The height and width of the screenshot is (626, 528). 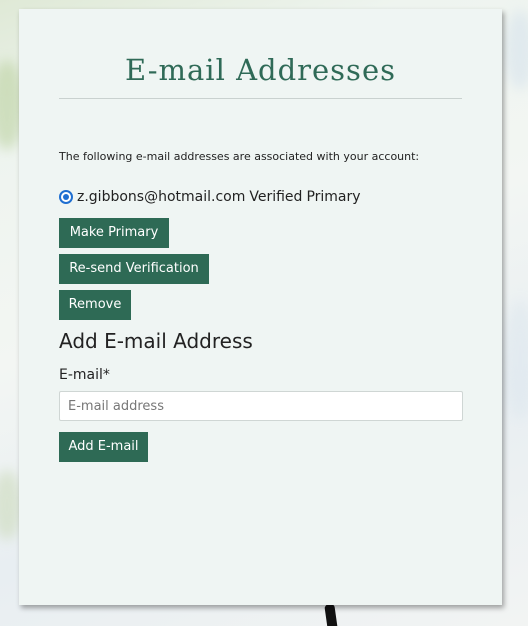 What do you see at coordinates (103, 447) in the screenshot?
I see `add-email-button: Add E-mail` at bounding box center [103, 447].